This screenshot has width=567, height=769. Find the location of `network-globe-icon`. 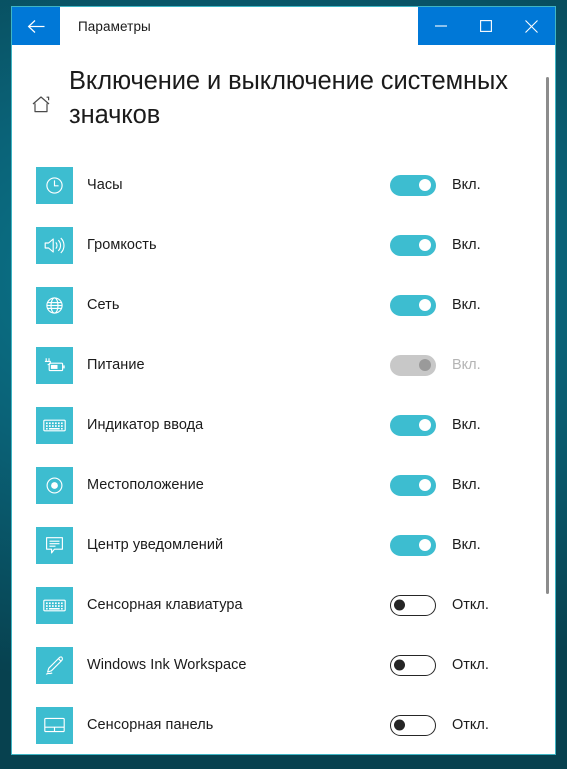

network-globe-icon is located at coordinates (54, 305).